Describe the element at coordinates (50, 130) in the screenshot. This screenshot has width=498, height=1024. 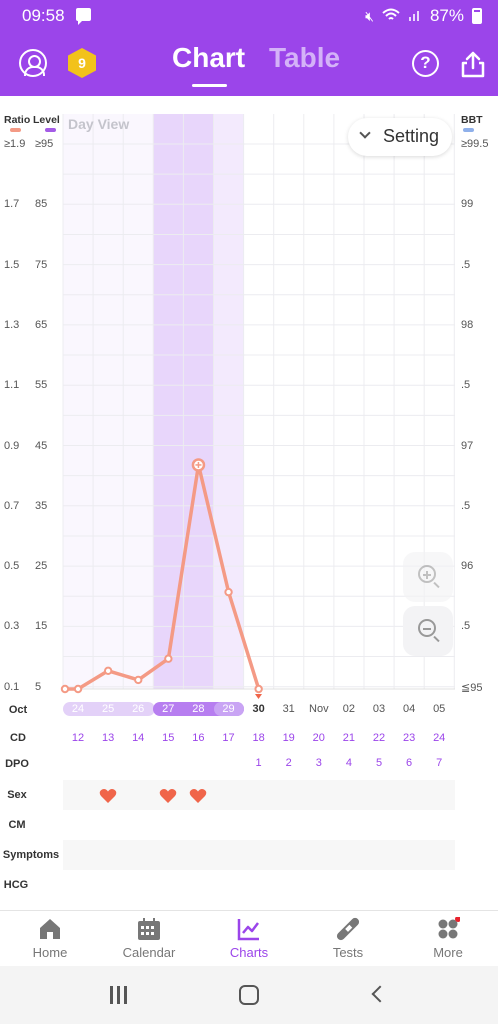
I see `level-legend-swatch` at that location.